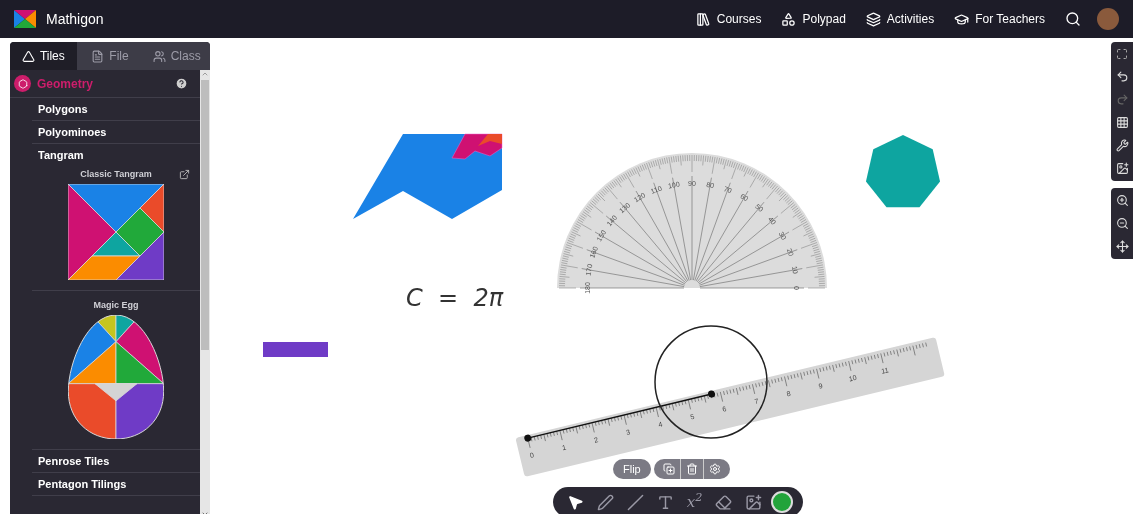  What do you see at coordinates (900, 19) in the screenshot?
I see `nav-link: Activities` at bounding box center [900, 19].